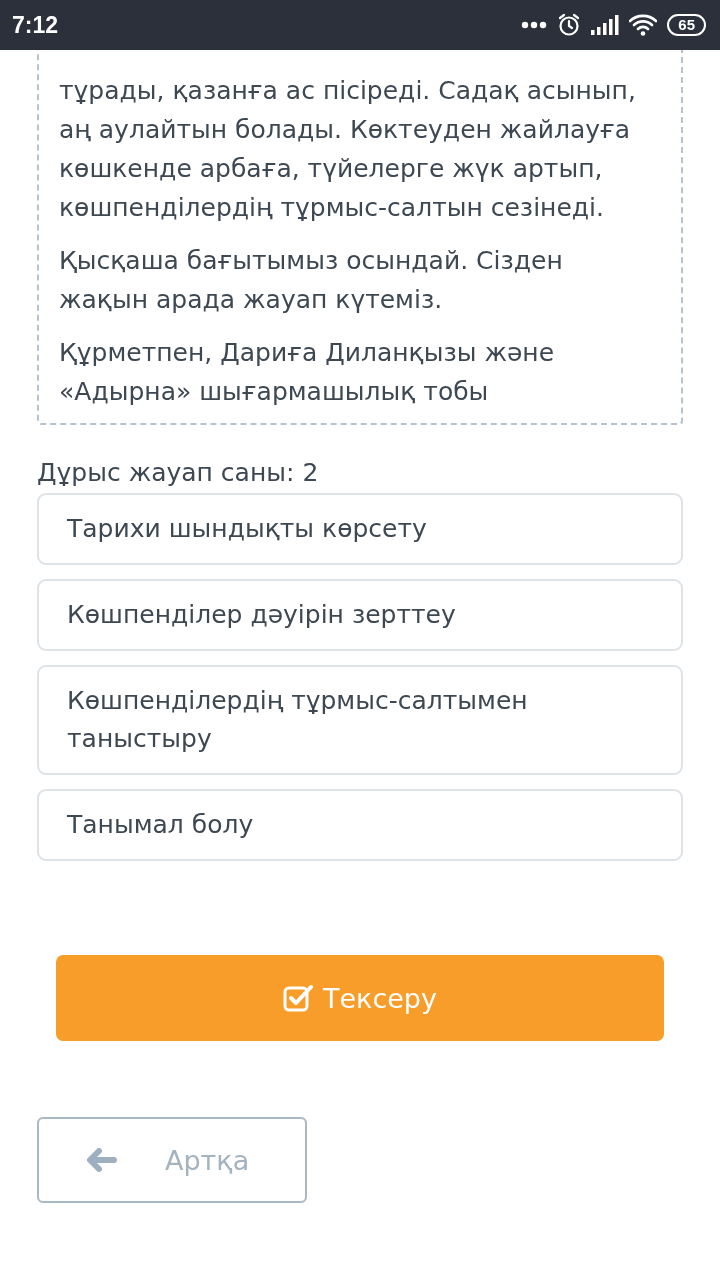  I want to click on answer-option: Тарихи шындықты көрсету, so click(360, 529).